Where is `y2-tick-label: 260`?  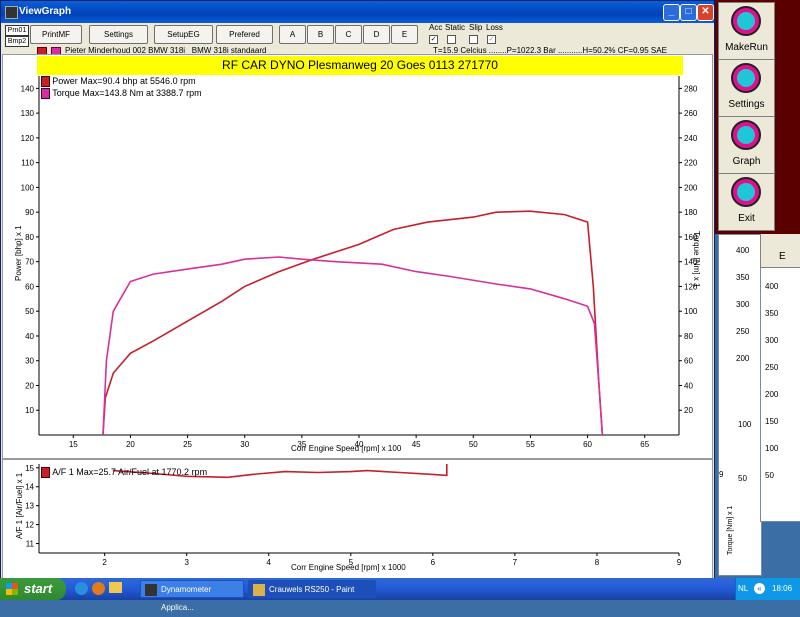
y2-tick-label: 260 is located at coordinates (691, 113).